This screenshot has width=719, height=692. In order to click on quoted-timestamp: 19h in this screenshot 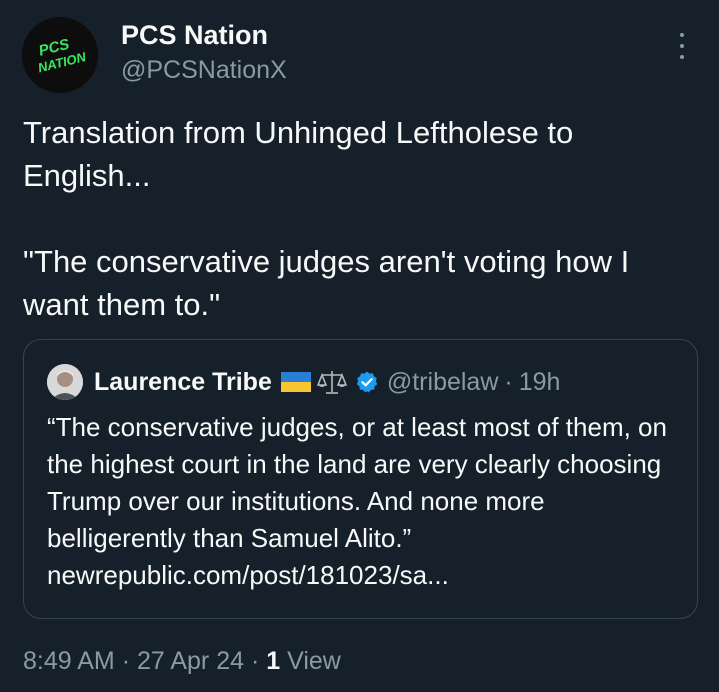, I will do `click(539, 381)`.